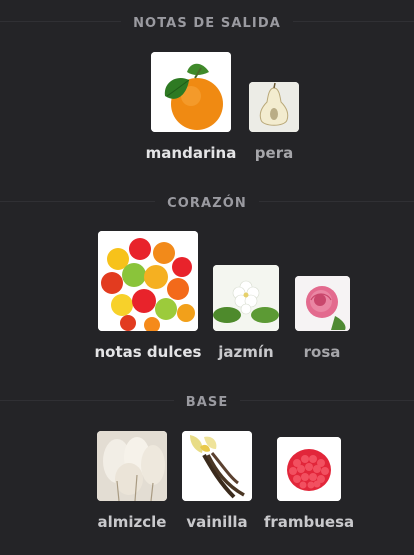  I want to click on note-label: notas dulces, so click(148, 352).